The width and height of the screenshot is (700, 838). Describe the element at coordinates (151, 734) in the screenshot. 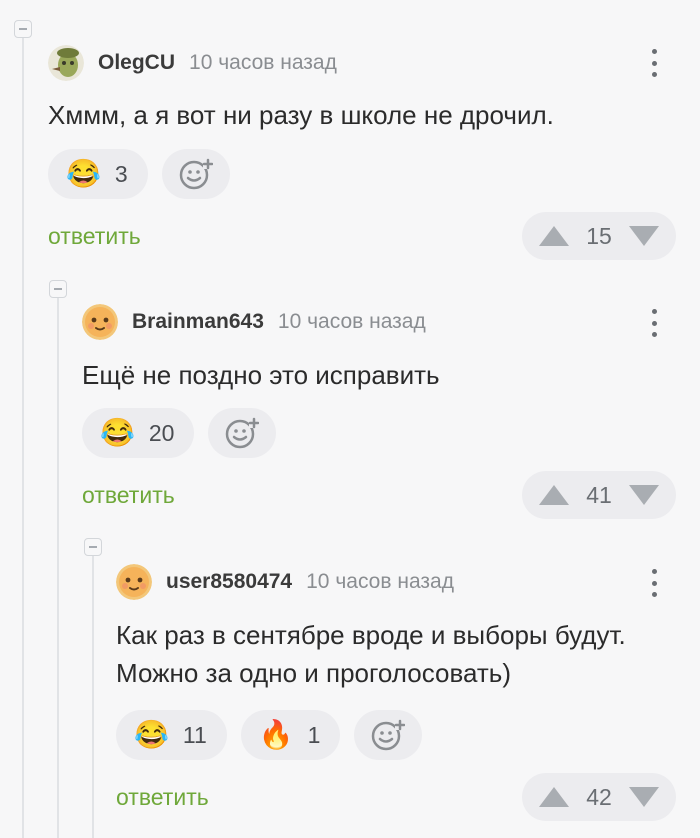

I see `laughing-tears-emoji-icon: 😂` at that location.